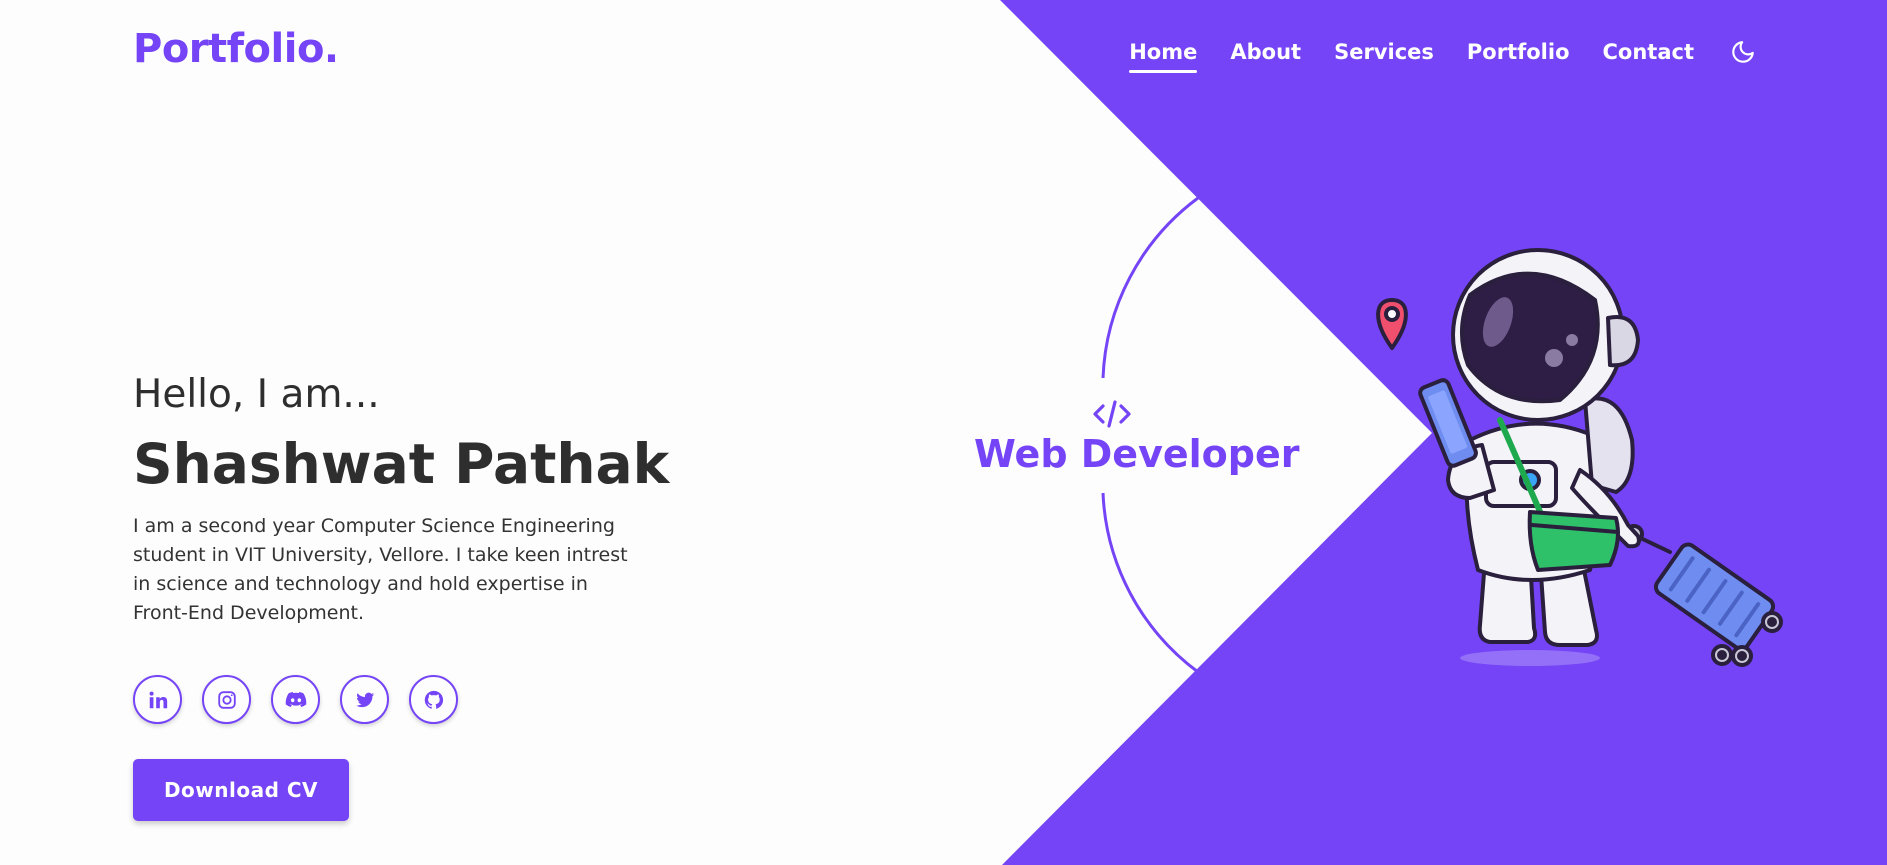 This screenshot has height=865, width=1887. I want to click on nav-portfolio: Portfolio, so click(1518, 55).